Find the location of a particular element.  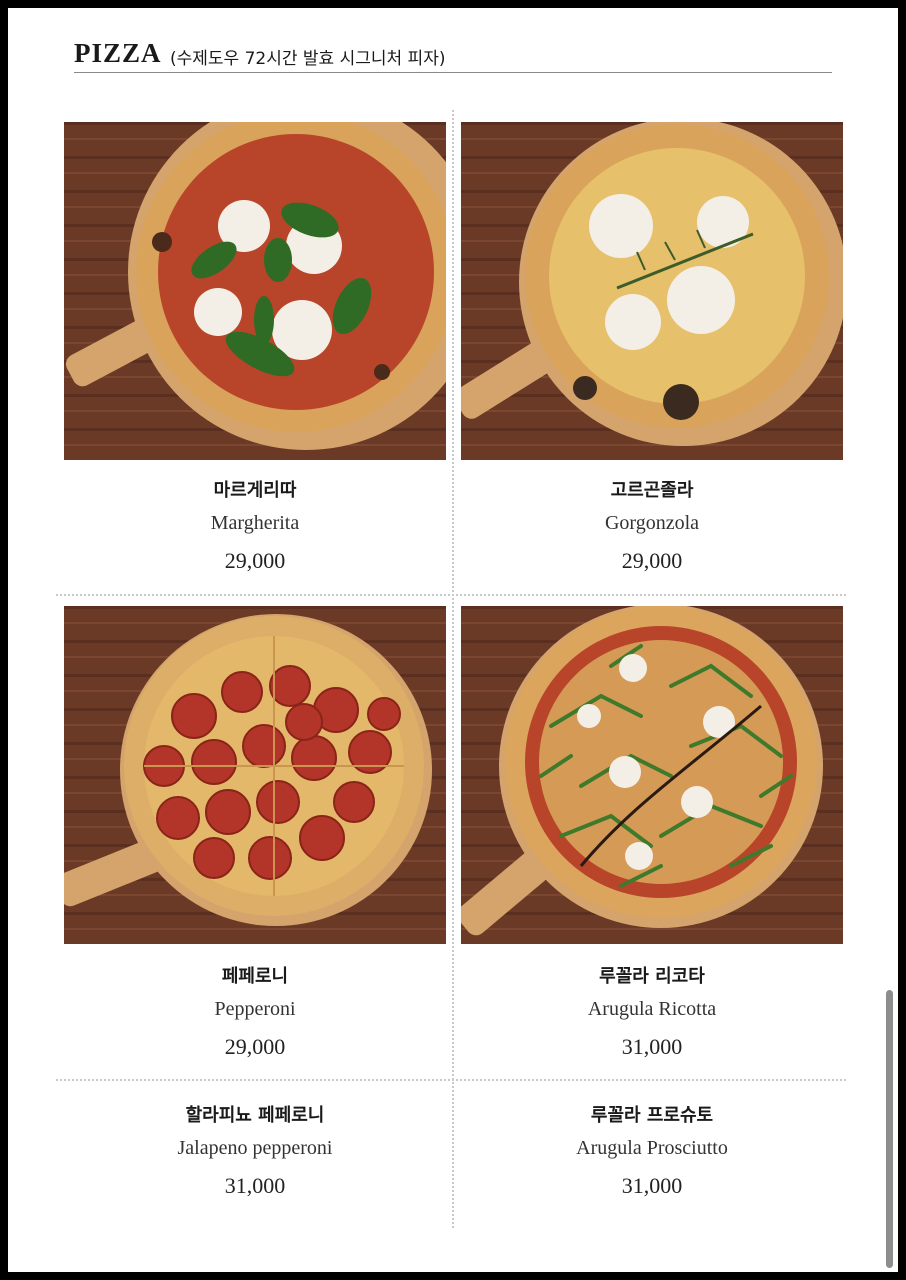

item-name-kr: 고르곤졸라 is located at coordinates (652, 490).